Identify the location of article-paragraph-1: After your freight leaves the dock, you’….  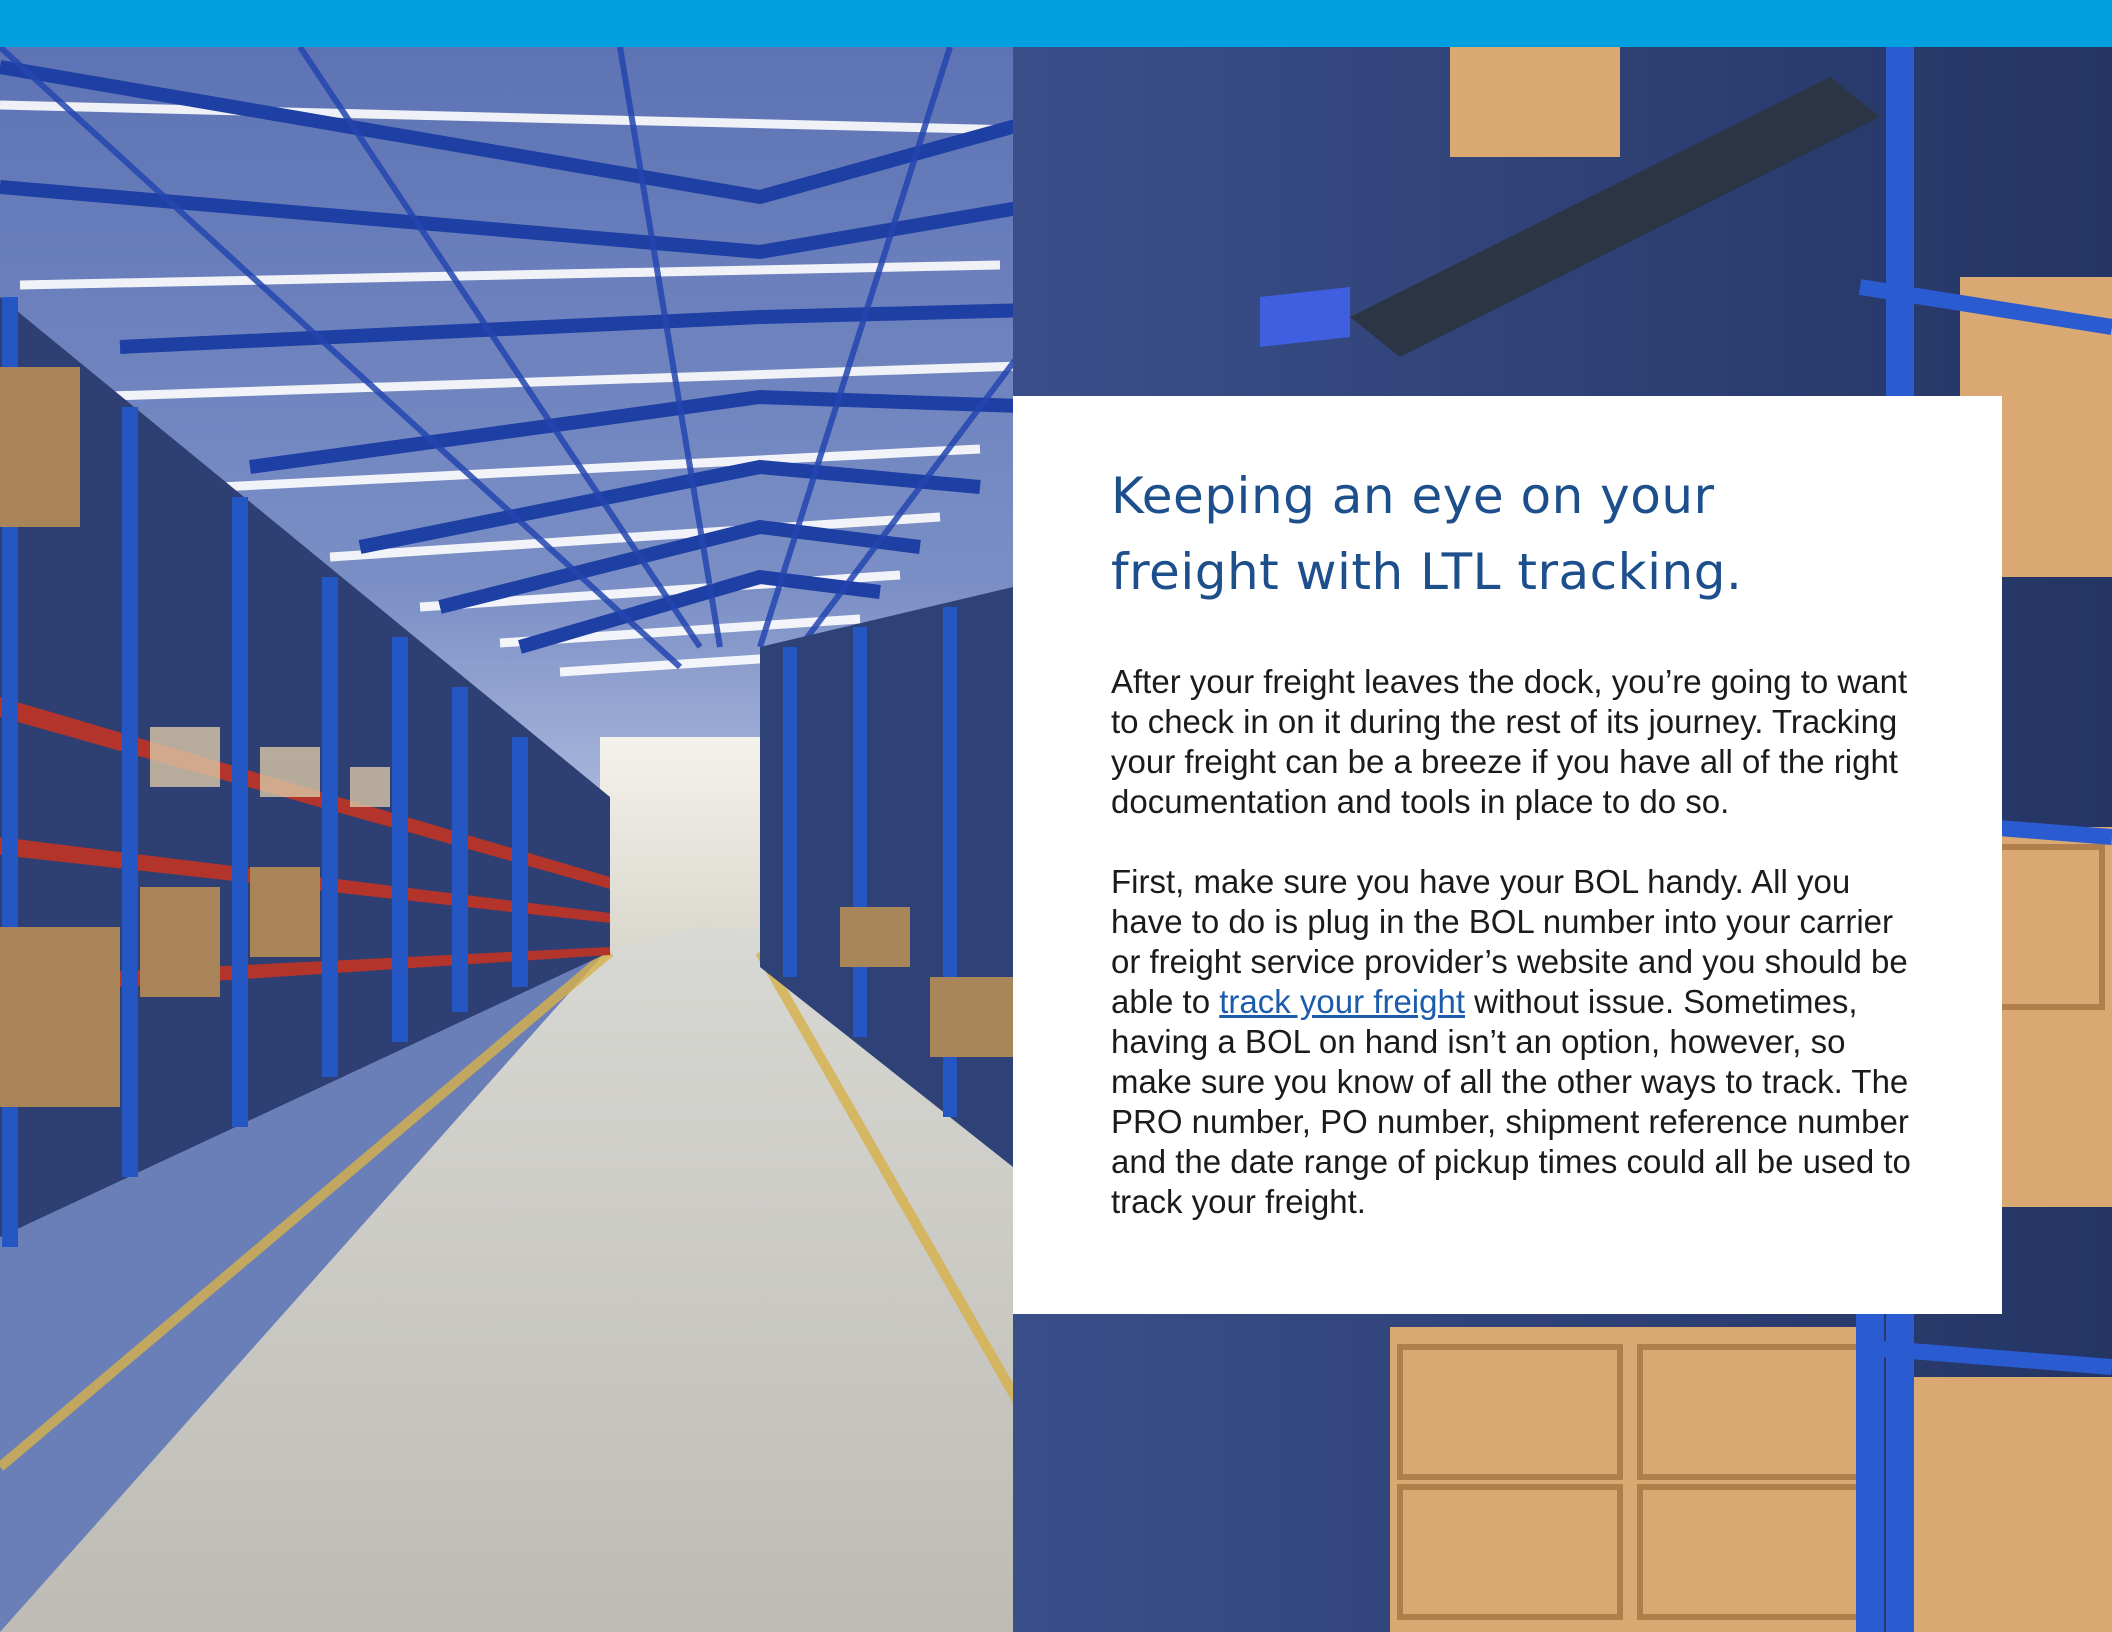
(1509, 741).